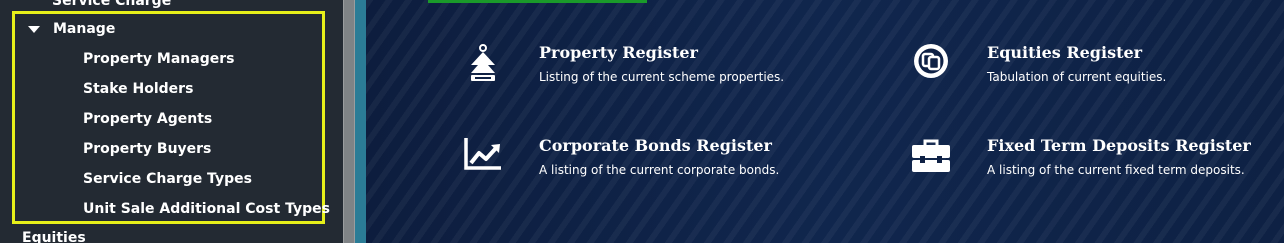 This screenshot has height=243, width=1284. I want to click on card-title: Property Register, so click(618, 52).